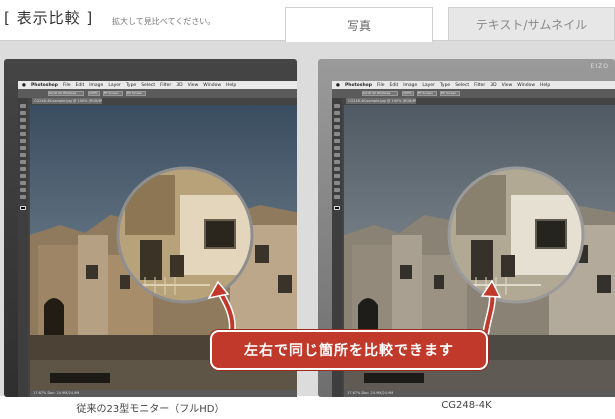  Describe the element at coordinates (49, 18) in the screenshot. I see `page-title: [ 表示比較 ]` at that location.